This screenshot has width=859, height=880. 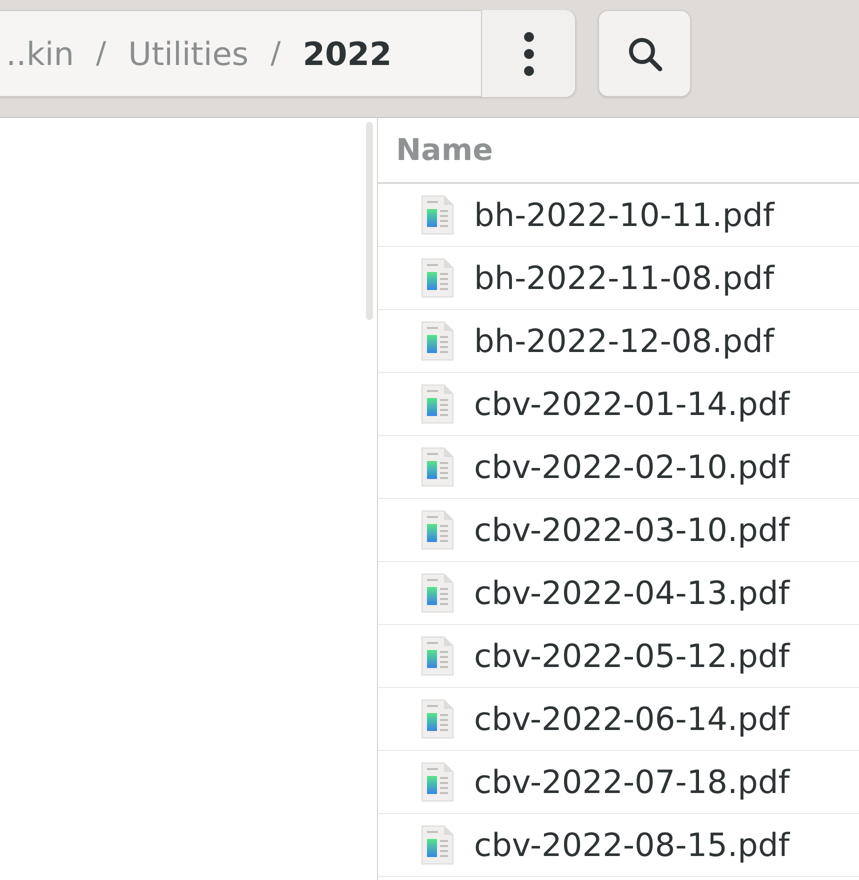 I want to click on file-name: cbv-2022-02-10.pdf, so click(x=632, y=467).